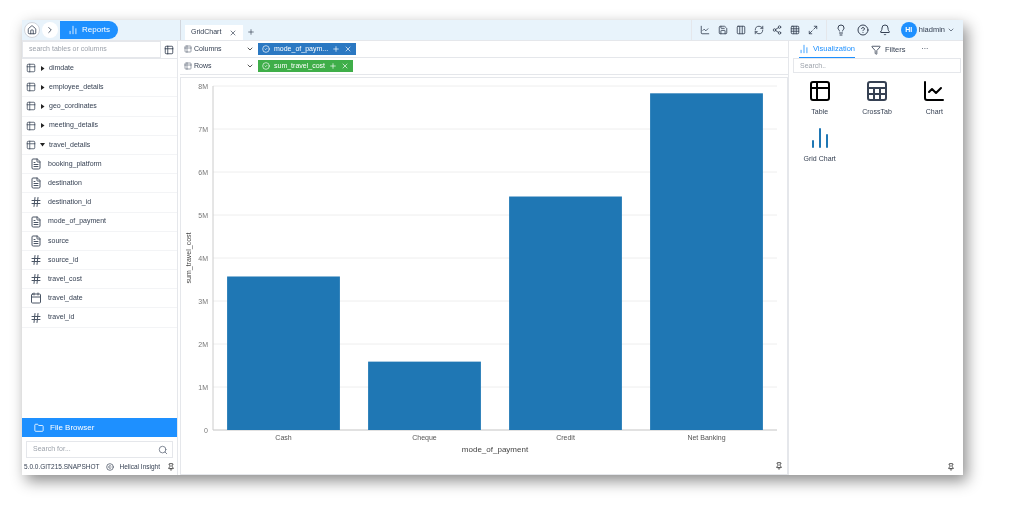 The height and width of the screenshot is (528, 1017). I want to click on caret-down-icon, so click(42, 145).